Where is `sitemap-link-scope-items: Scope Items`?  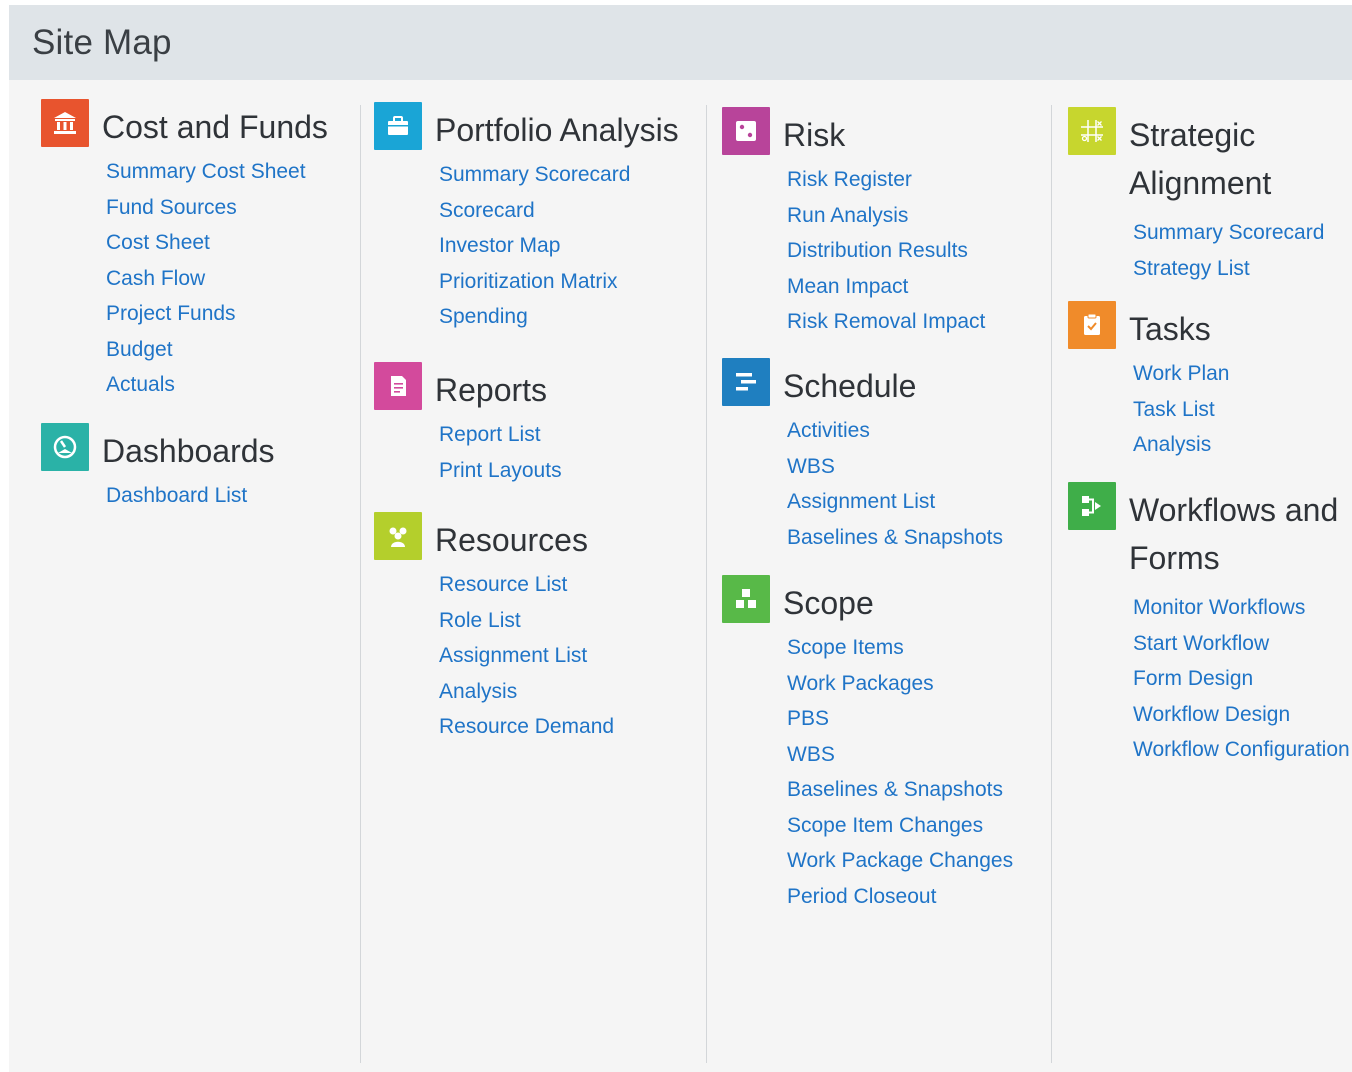 sitemap-link-scope-items: Scope Items is located at coordinates (900, 648).